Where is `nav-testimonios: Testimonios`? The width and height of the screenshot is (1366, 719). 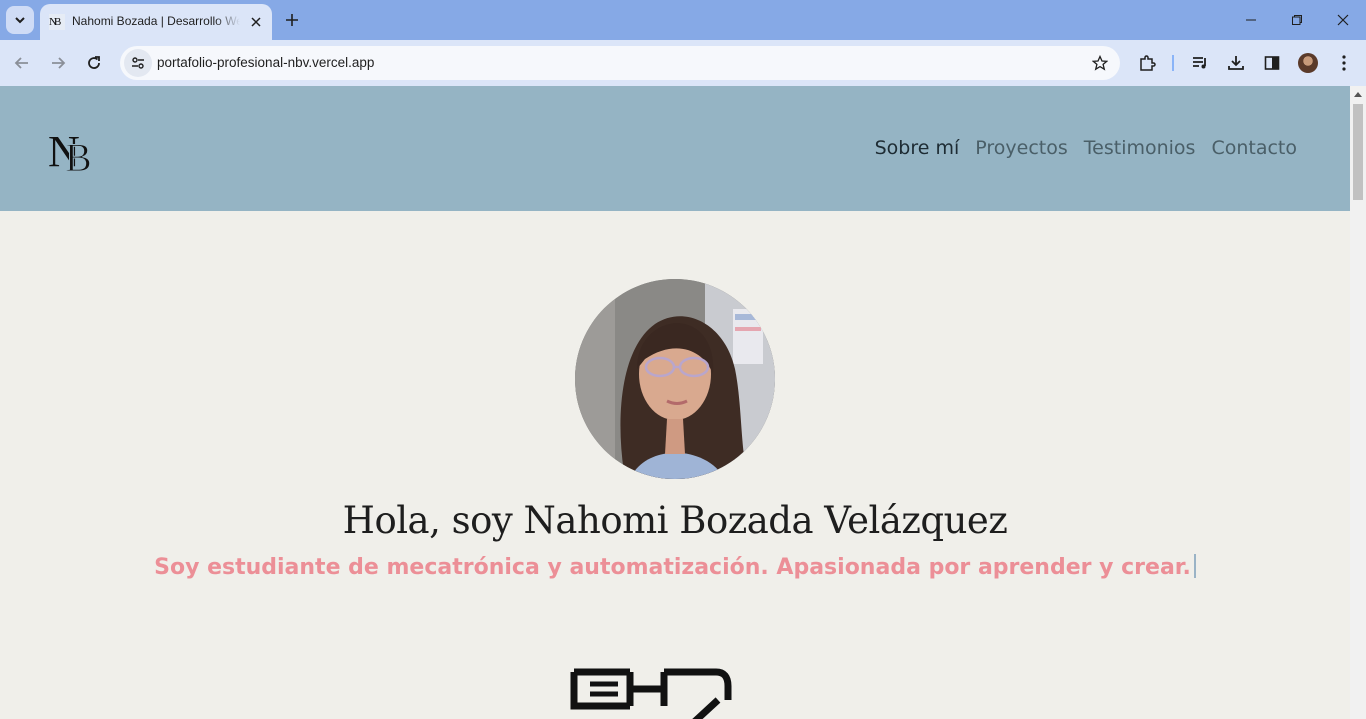 nav-testimonios: Testimonios is located at coordinates (1140, 148).